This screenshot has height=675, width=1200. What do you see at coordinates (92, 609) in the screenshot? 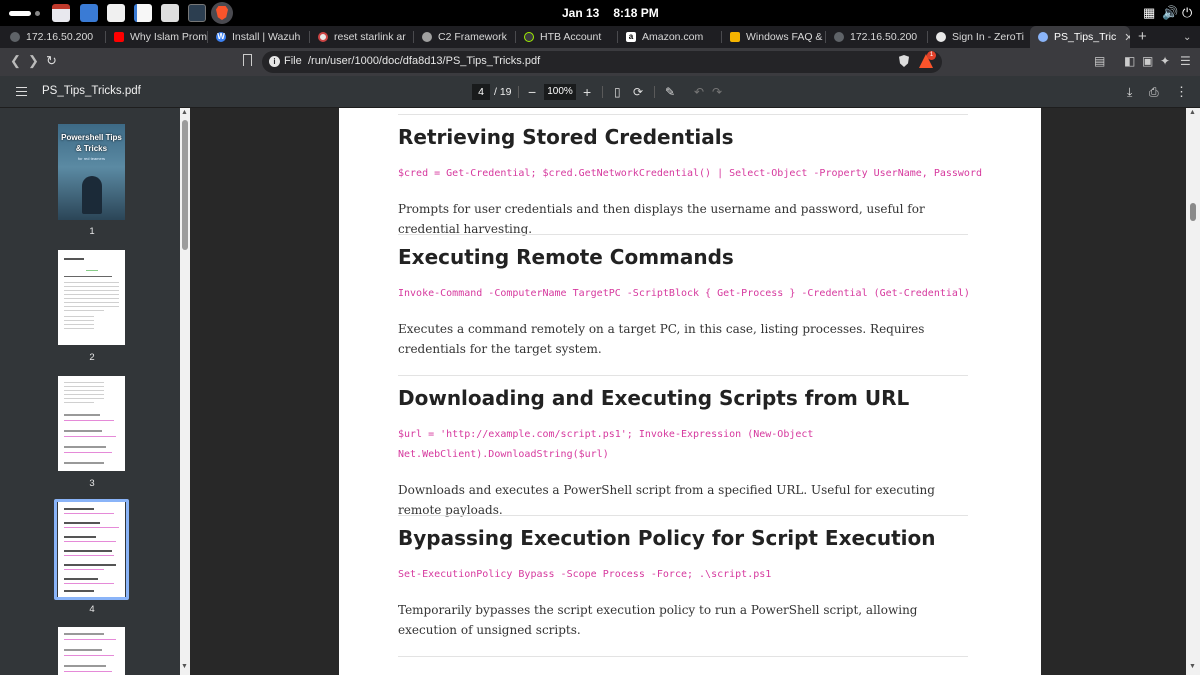
I see `thumbnail-number: 4` at bounding box center [92, 609].